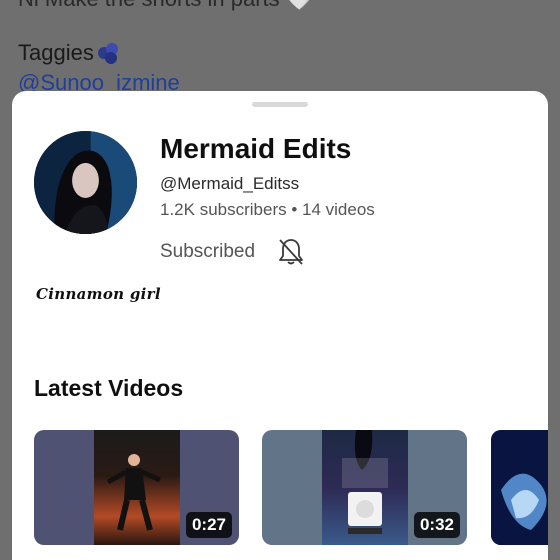 This screenshot has height=560, width=560. I want to click on video-duration: 0:27, so click(208, 525).